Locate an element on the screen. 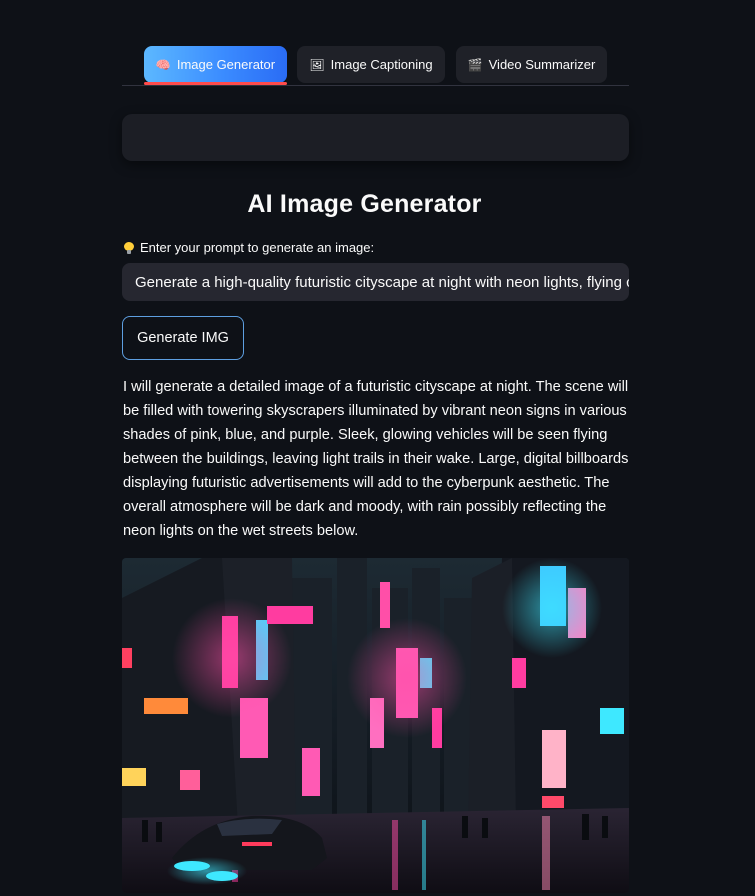 The width and height of the screenshot is (755, 896). header-banner is located at coordinates (375, 137).